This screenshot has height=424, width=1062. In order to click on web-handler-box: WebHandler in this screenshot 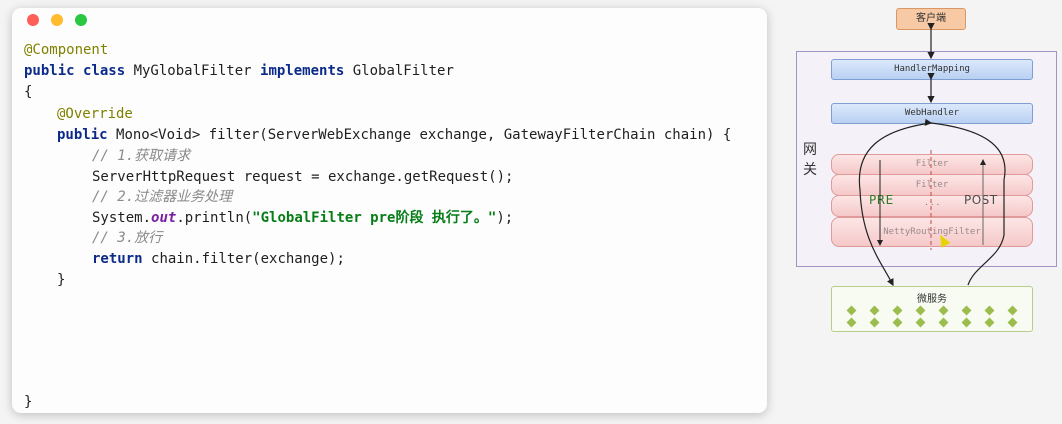, I will do `click(932, 113)`.